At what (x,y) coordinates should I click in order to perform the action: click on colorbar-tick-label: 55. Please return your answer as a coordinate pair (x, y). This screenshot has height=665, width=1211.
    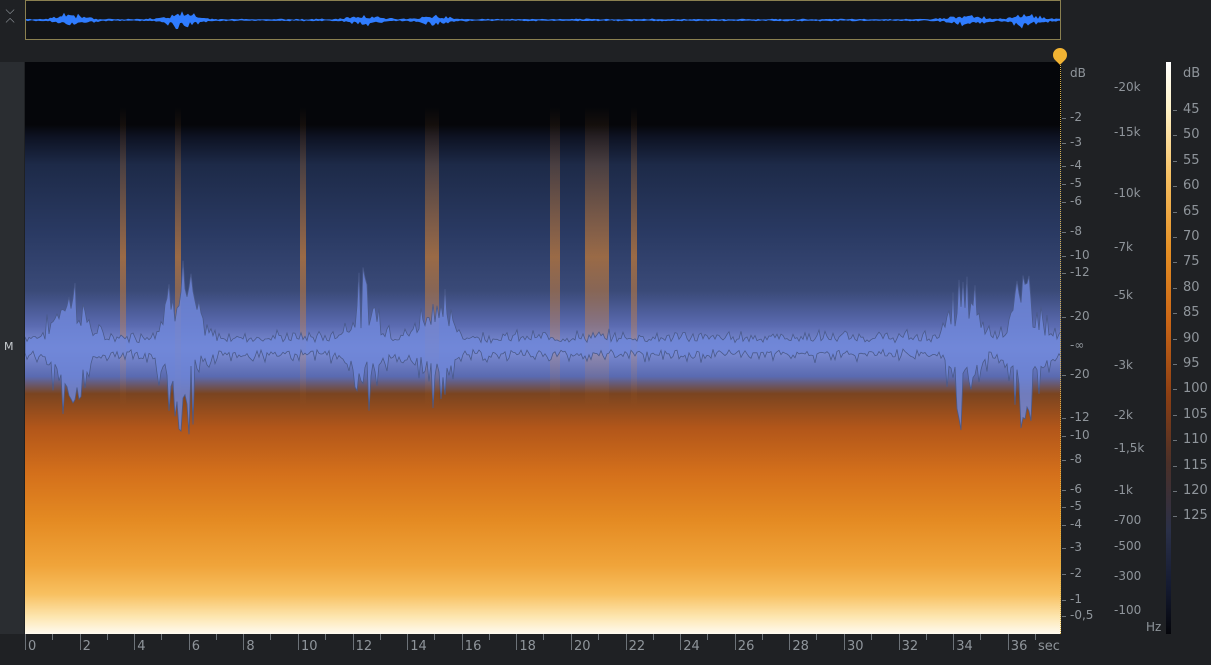
    Looking at the image, I should click on (1191, 160).